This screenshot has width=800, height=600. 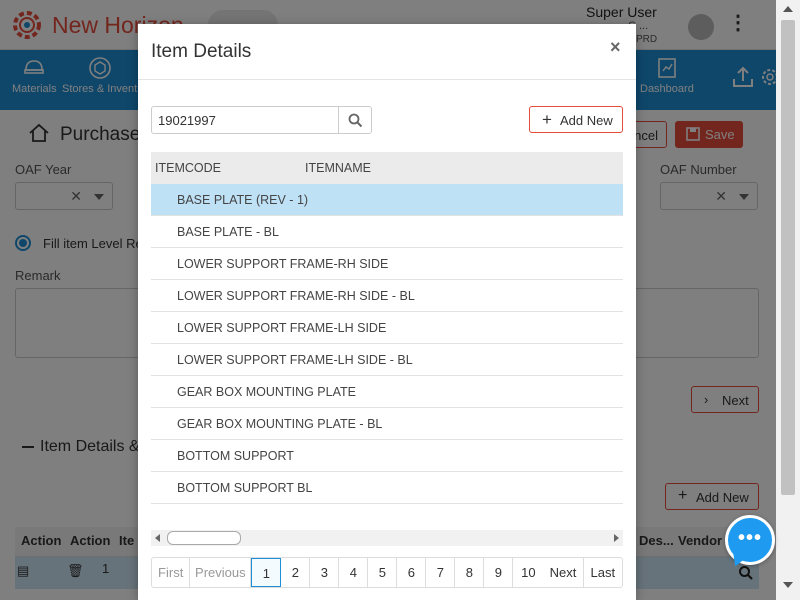 I want to click on item-name-cell: LOWER SUPPORT FRAME-RH SIDE - BL, so click(x=296, y=296).